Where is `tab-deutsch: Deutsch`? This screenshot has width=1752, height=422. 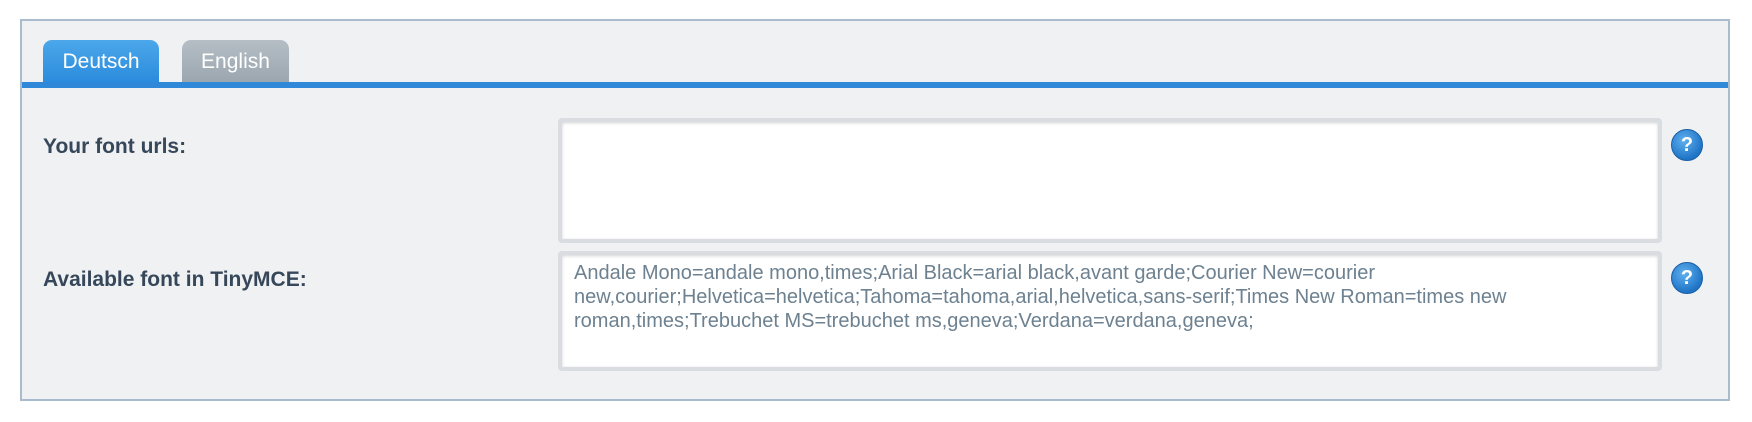 tab-deutsch: Deutsch is located at coordinates (101, 62).